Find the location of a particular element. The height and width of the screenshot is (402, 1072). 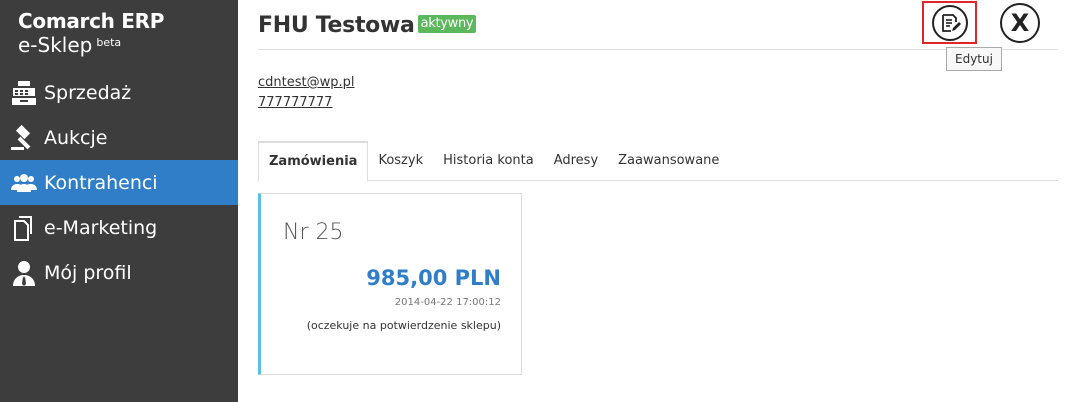

tab-zaawansowane: Zaawansowane is located at coordinates (668, 161).